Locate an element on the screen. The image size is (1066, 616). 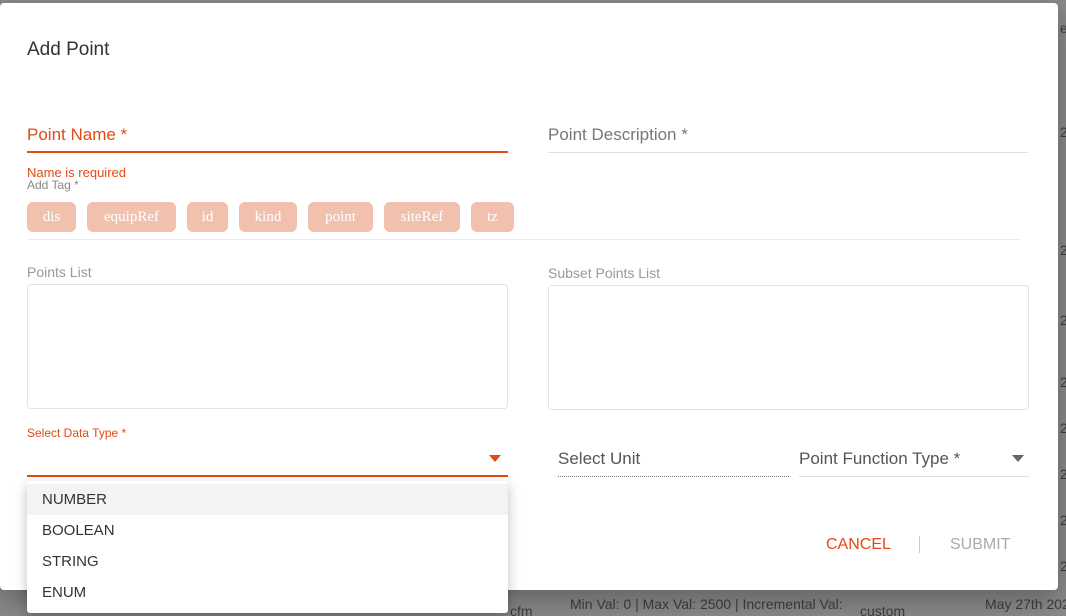
bg-edge-char: e is located at coordinates (1063, 28).